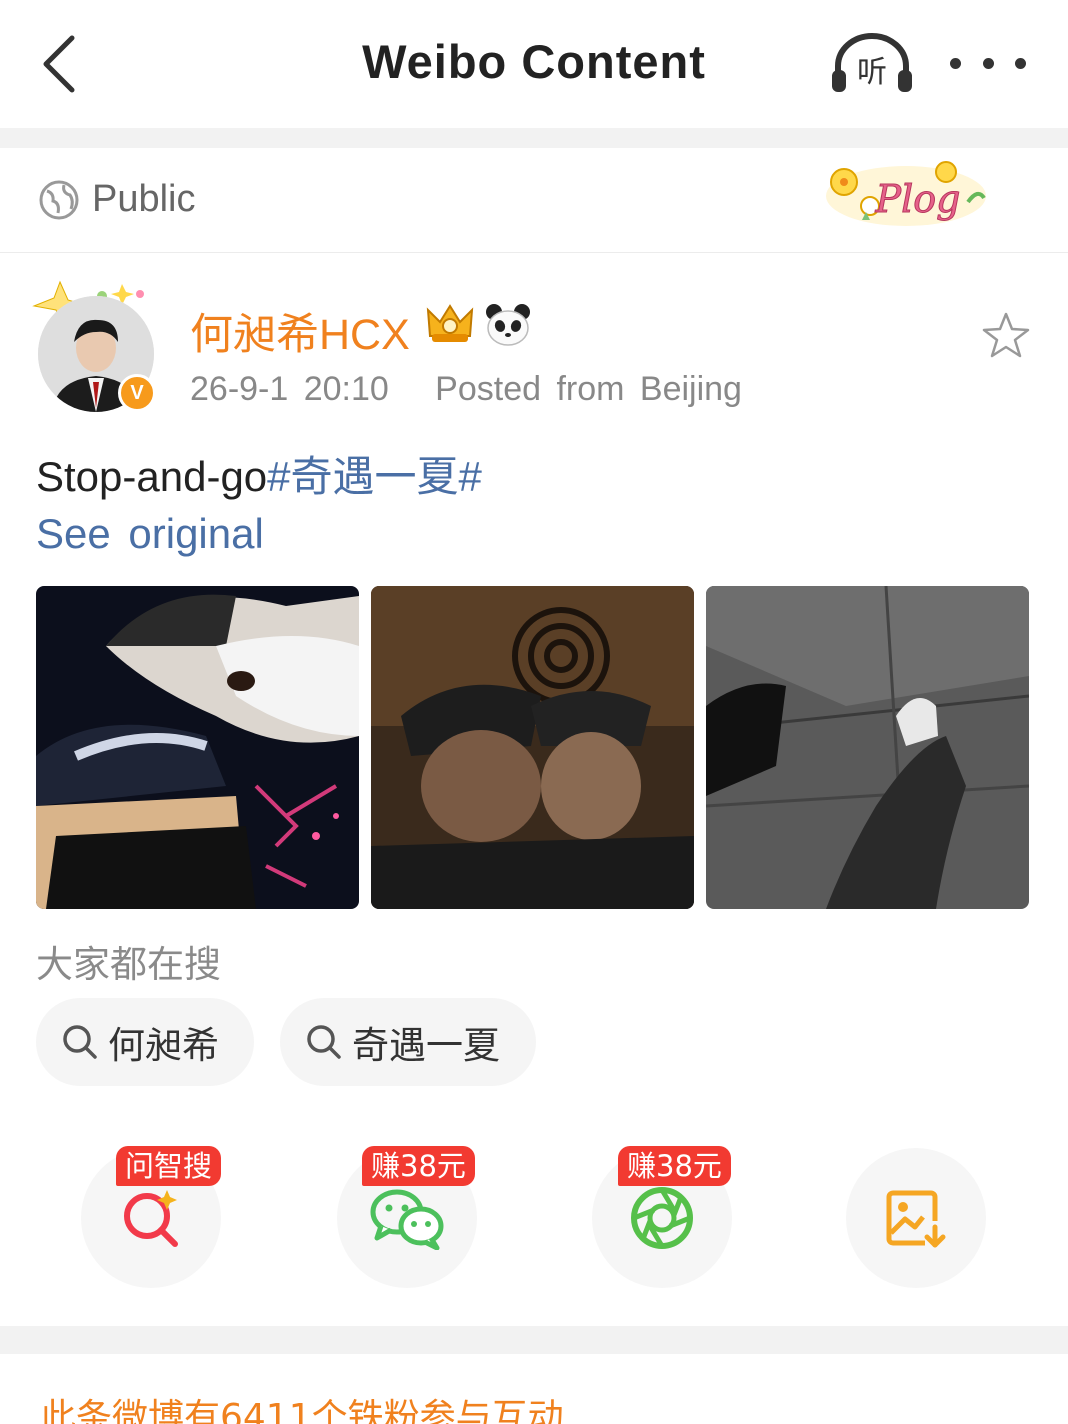 The height and width of the screenshot is (1424, 1068). I want to click on photo-dim-bar-icon, so click(532, 747).